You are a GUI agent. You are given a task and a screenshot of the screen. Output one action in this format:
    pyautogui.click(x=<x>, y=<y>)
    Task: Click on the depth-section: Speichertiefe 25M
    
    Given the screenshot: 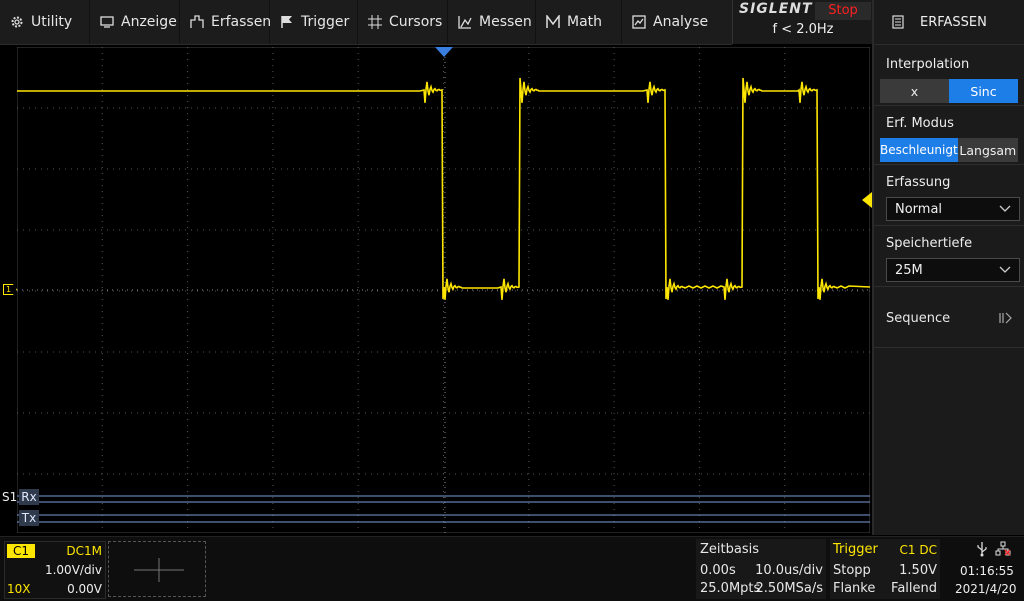 What is the action you would take?
    pyautogui.click(x=949, y=256)
    